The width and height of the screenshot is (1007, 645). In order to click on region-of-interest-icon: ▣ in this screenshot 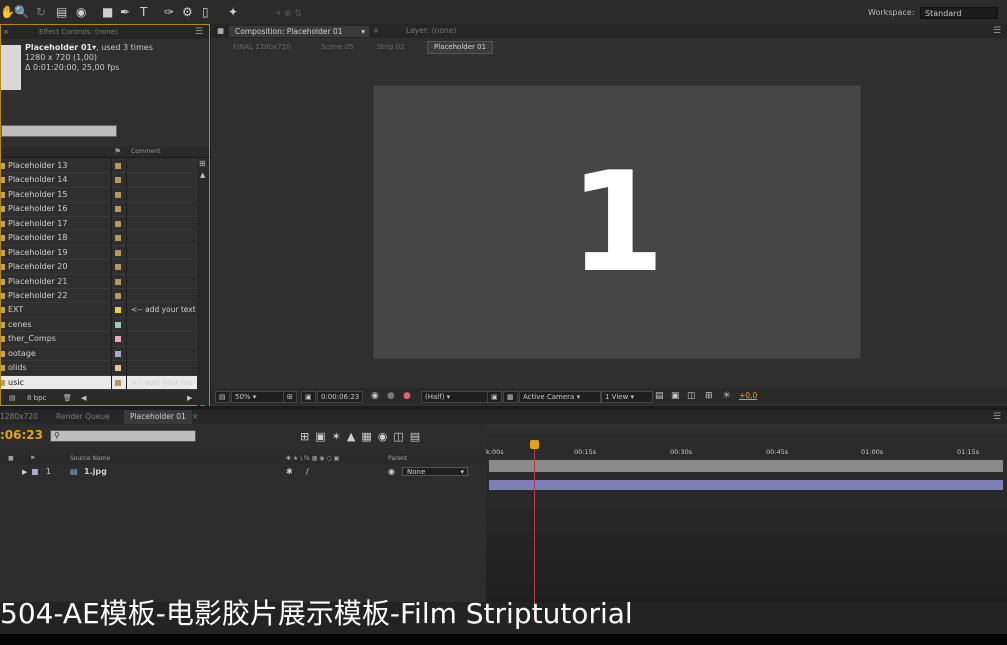, I will do `click(494, 397)`.